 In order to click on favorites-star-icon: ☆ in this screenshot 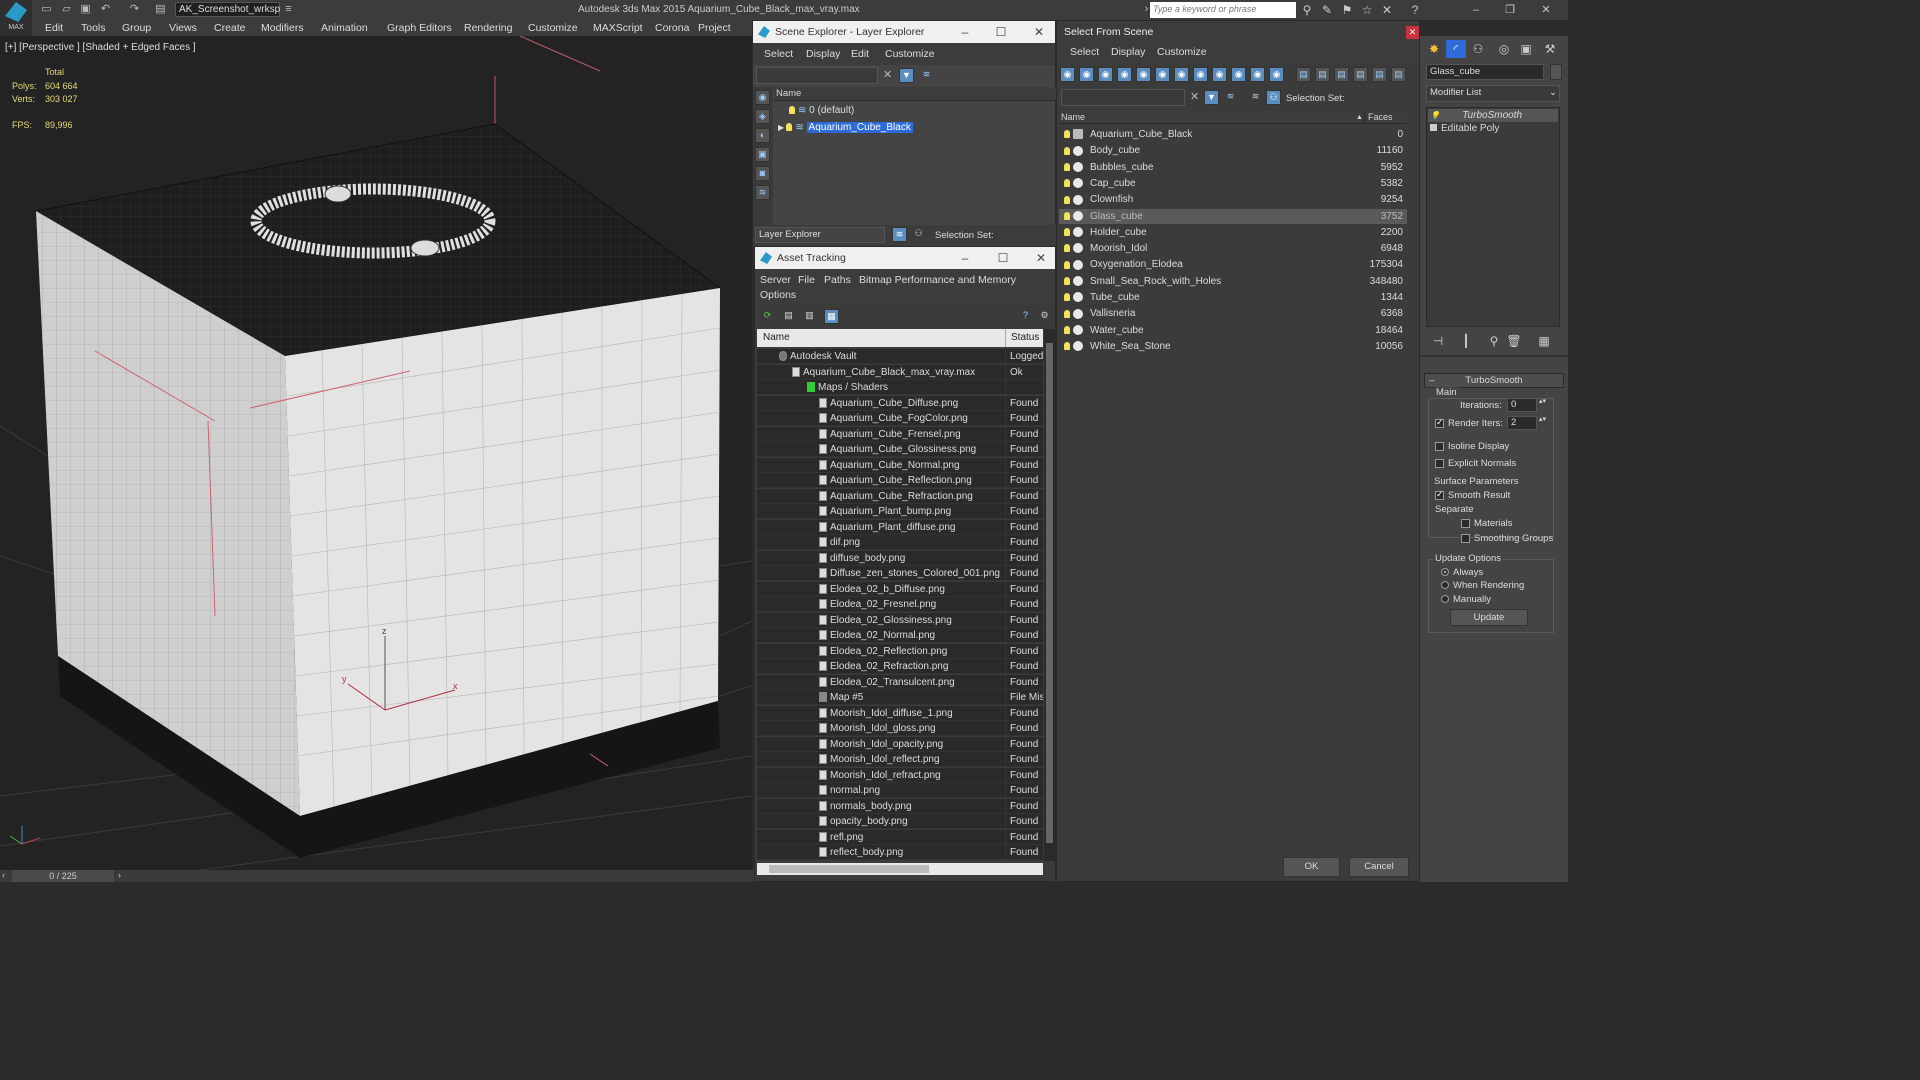, I will do `click(1367, 10)`.